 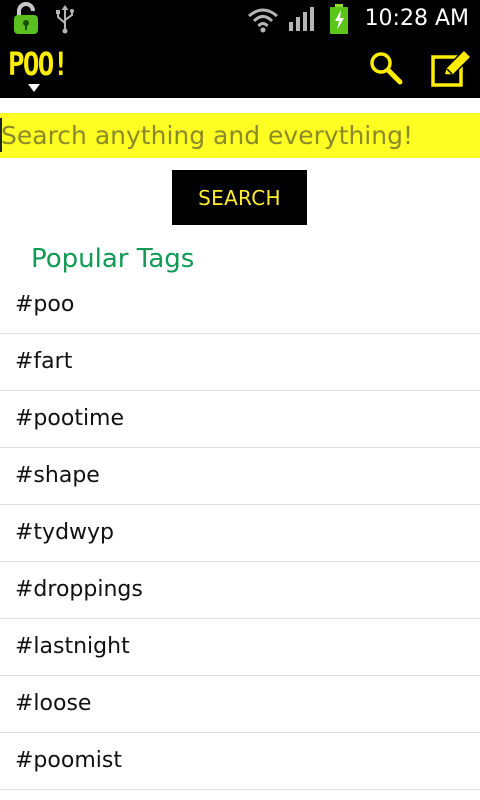 I want to click on tag-item: #fart, so click(x=240, y=362).